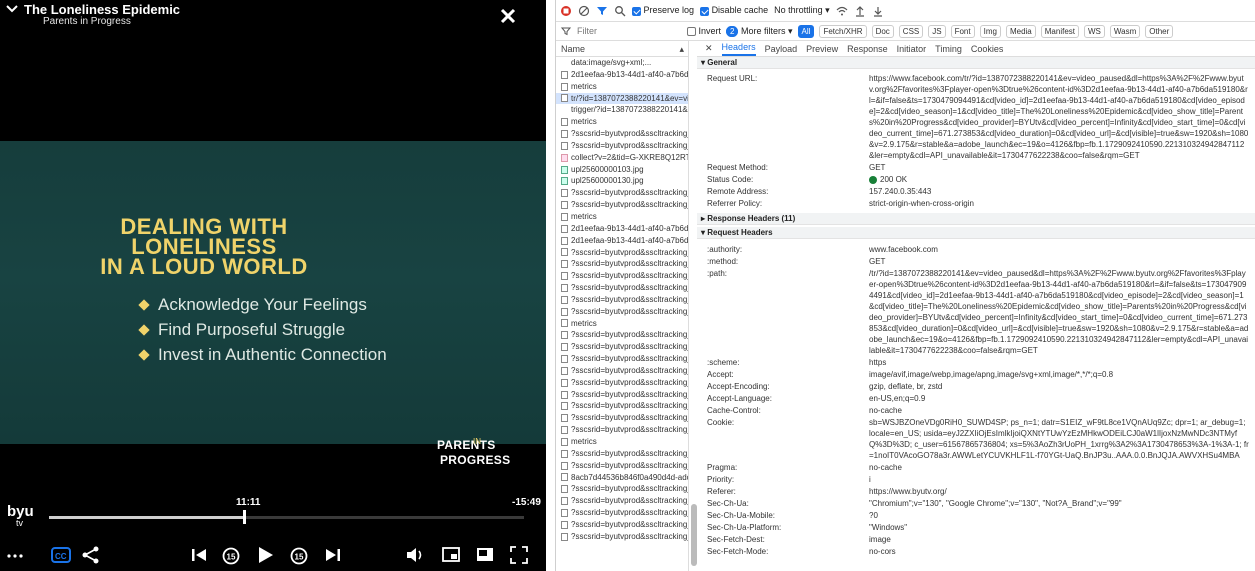  I want to click on forward-15-icon: 15, so click(299, 555).